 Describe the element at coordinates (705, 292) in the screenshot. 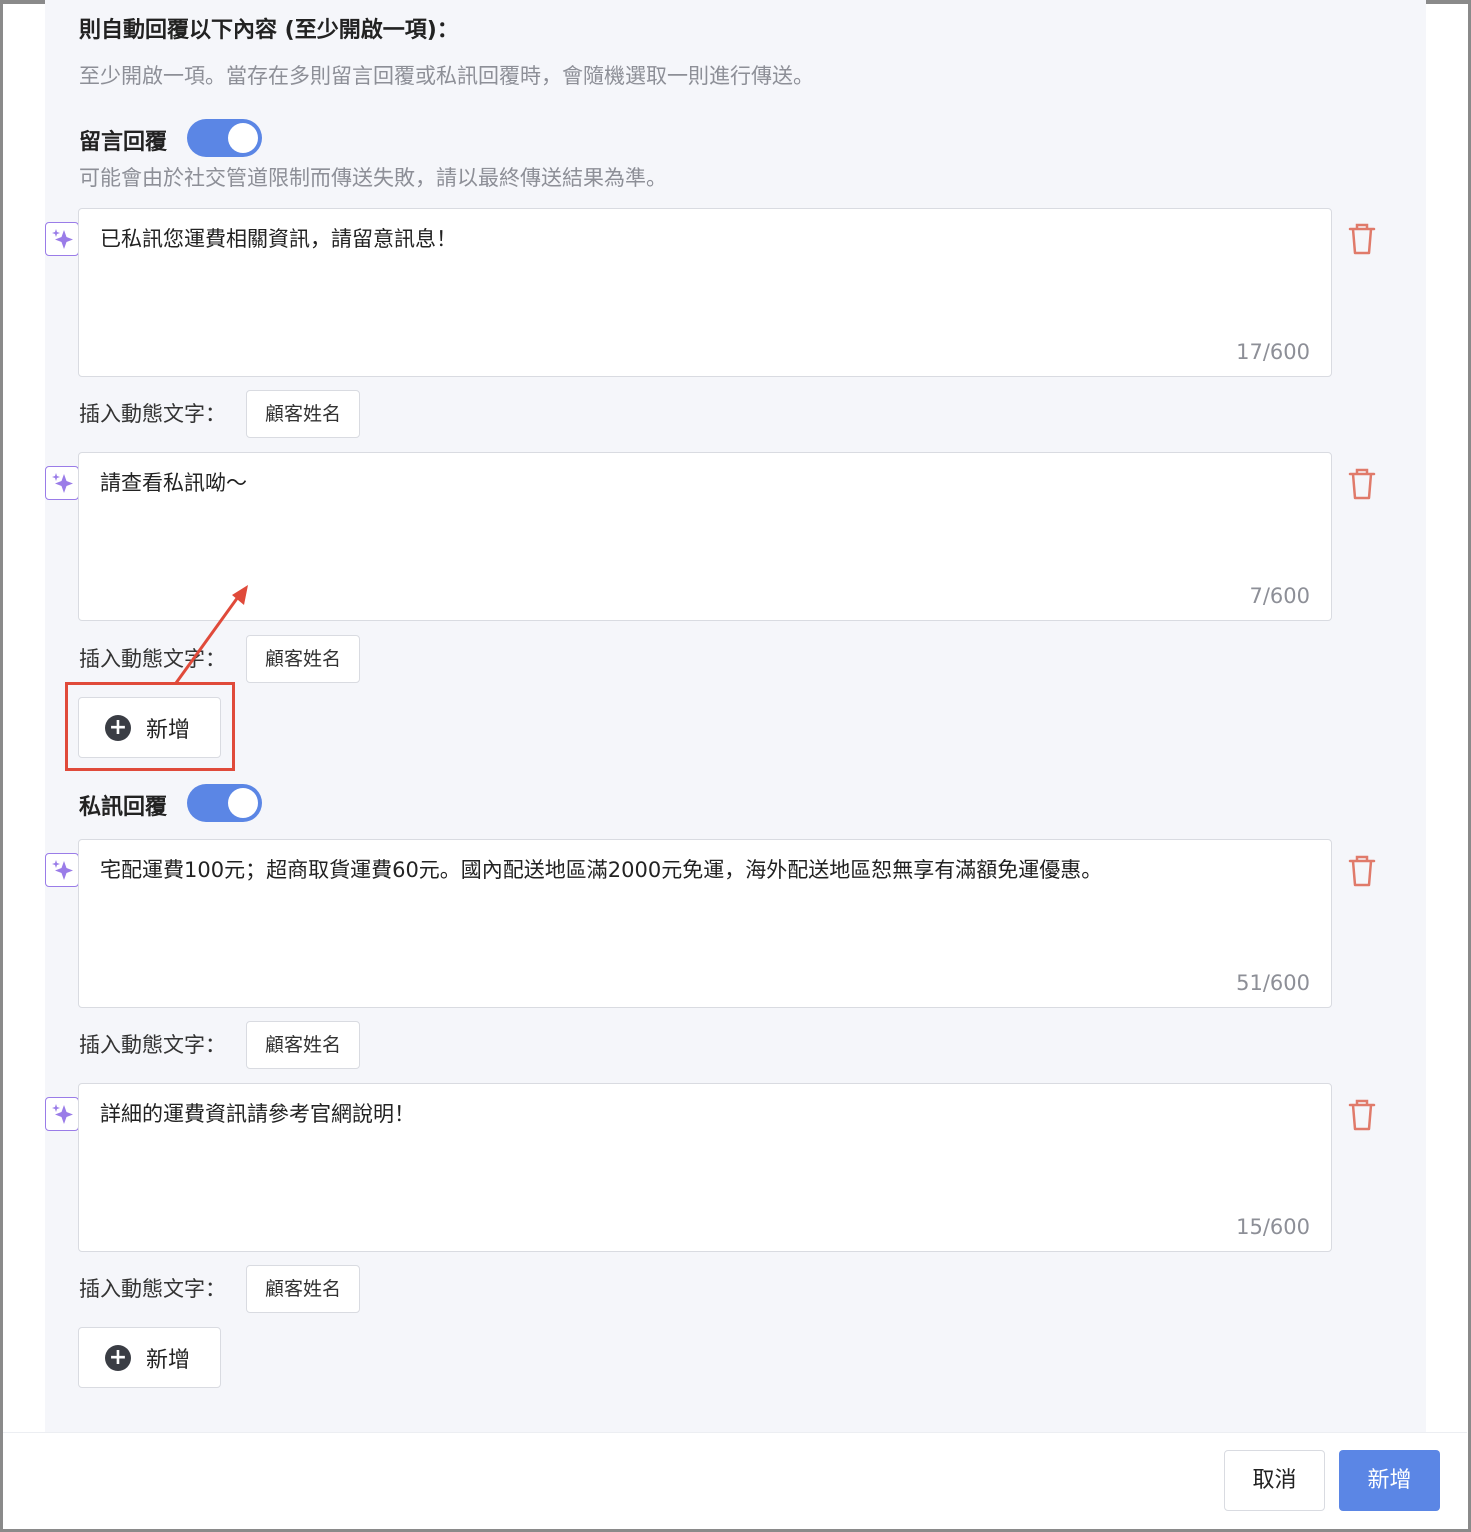

I see `comment-reply-textarea: 已私訊您運費相關資訊，請留意訊息！ 17/600` at that location.